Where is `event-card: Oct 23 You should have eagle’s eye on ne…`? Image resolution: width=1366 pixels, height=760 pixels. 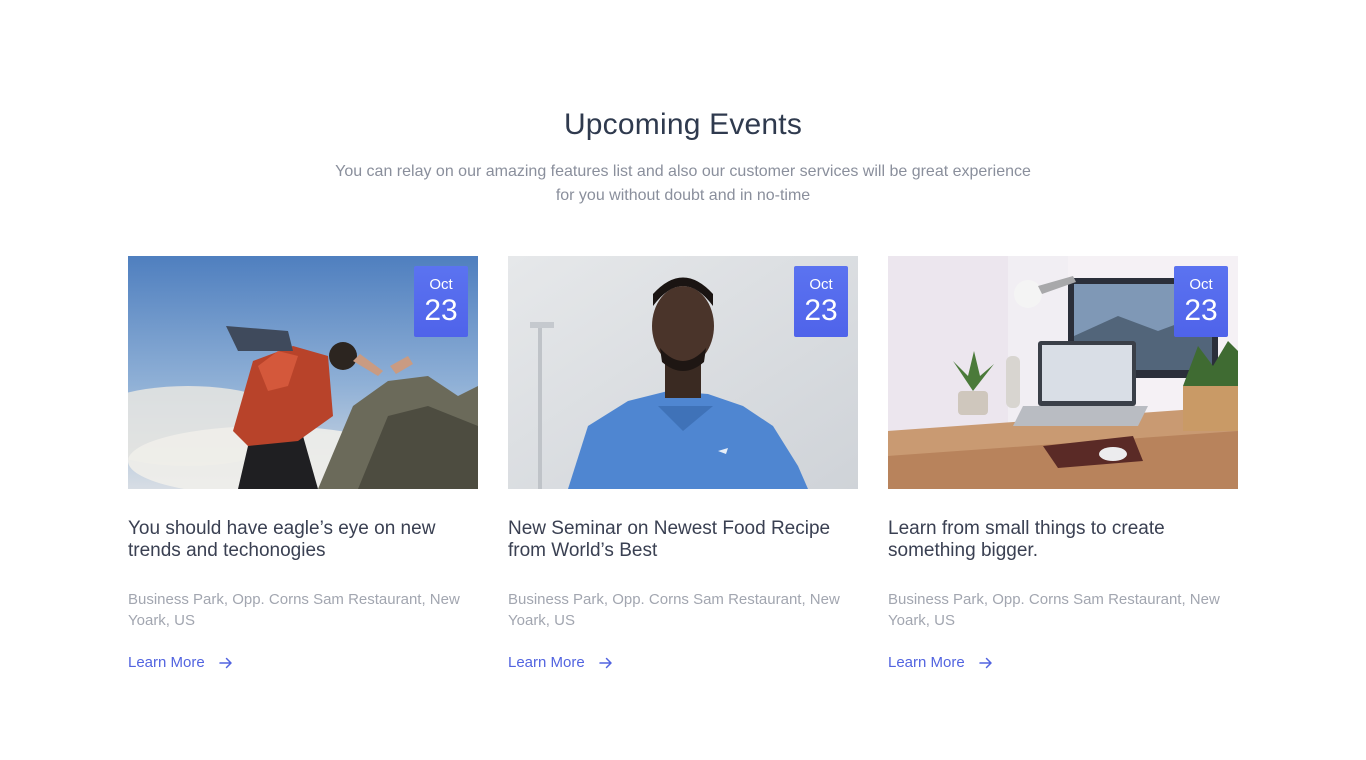 event-card: Oct 23 You should have eagle’s eye on ne… is located at coordinates (303, 471).